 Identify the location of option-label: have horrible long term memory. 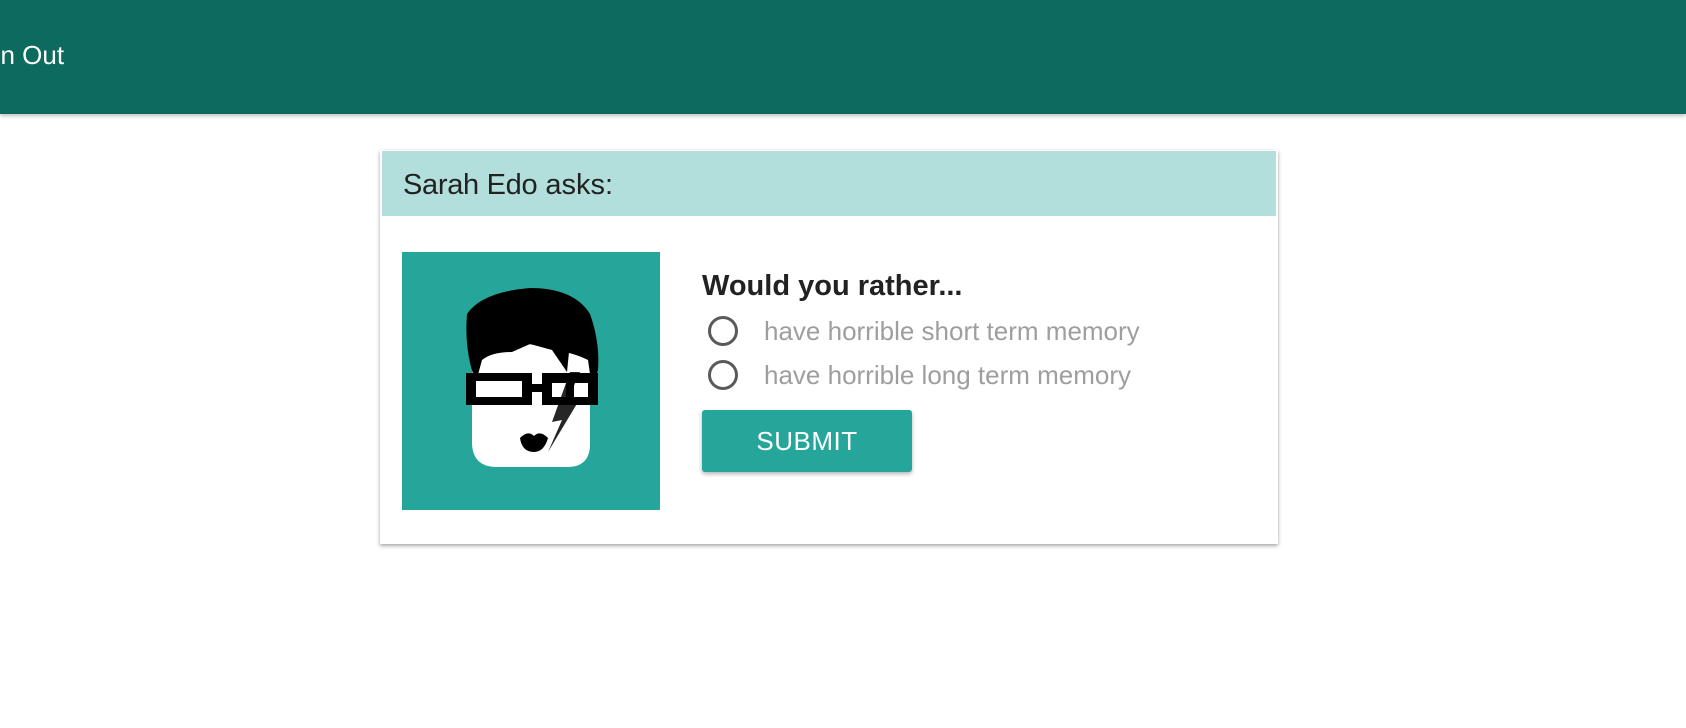
(948, 375).